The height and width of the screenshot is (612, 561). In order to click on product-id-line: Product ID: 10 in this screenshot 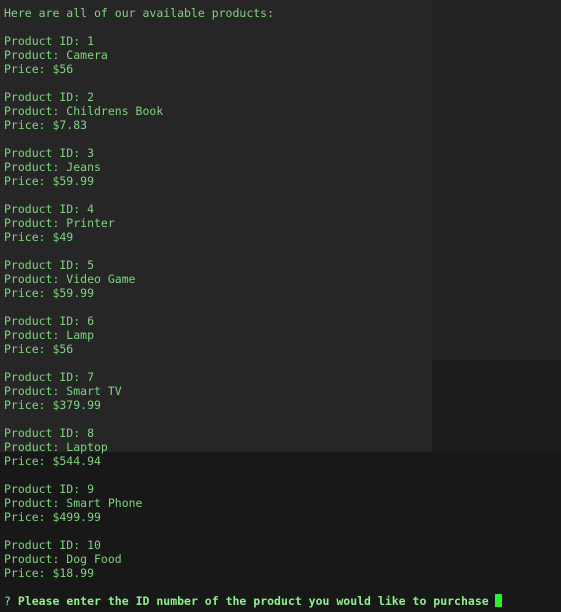, I will do `click(52, 545)`.